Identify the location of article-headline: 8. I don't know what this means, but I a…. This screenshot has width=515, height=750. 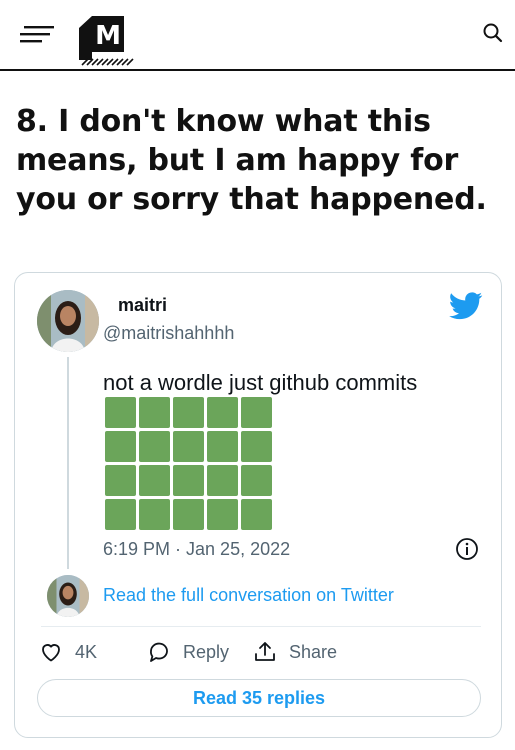
(251, 160).